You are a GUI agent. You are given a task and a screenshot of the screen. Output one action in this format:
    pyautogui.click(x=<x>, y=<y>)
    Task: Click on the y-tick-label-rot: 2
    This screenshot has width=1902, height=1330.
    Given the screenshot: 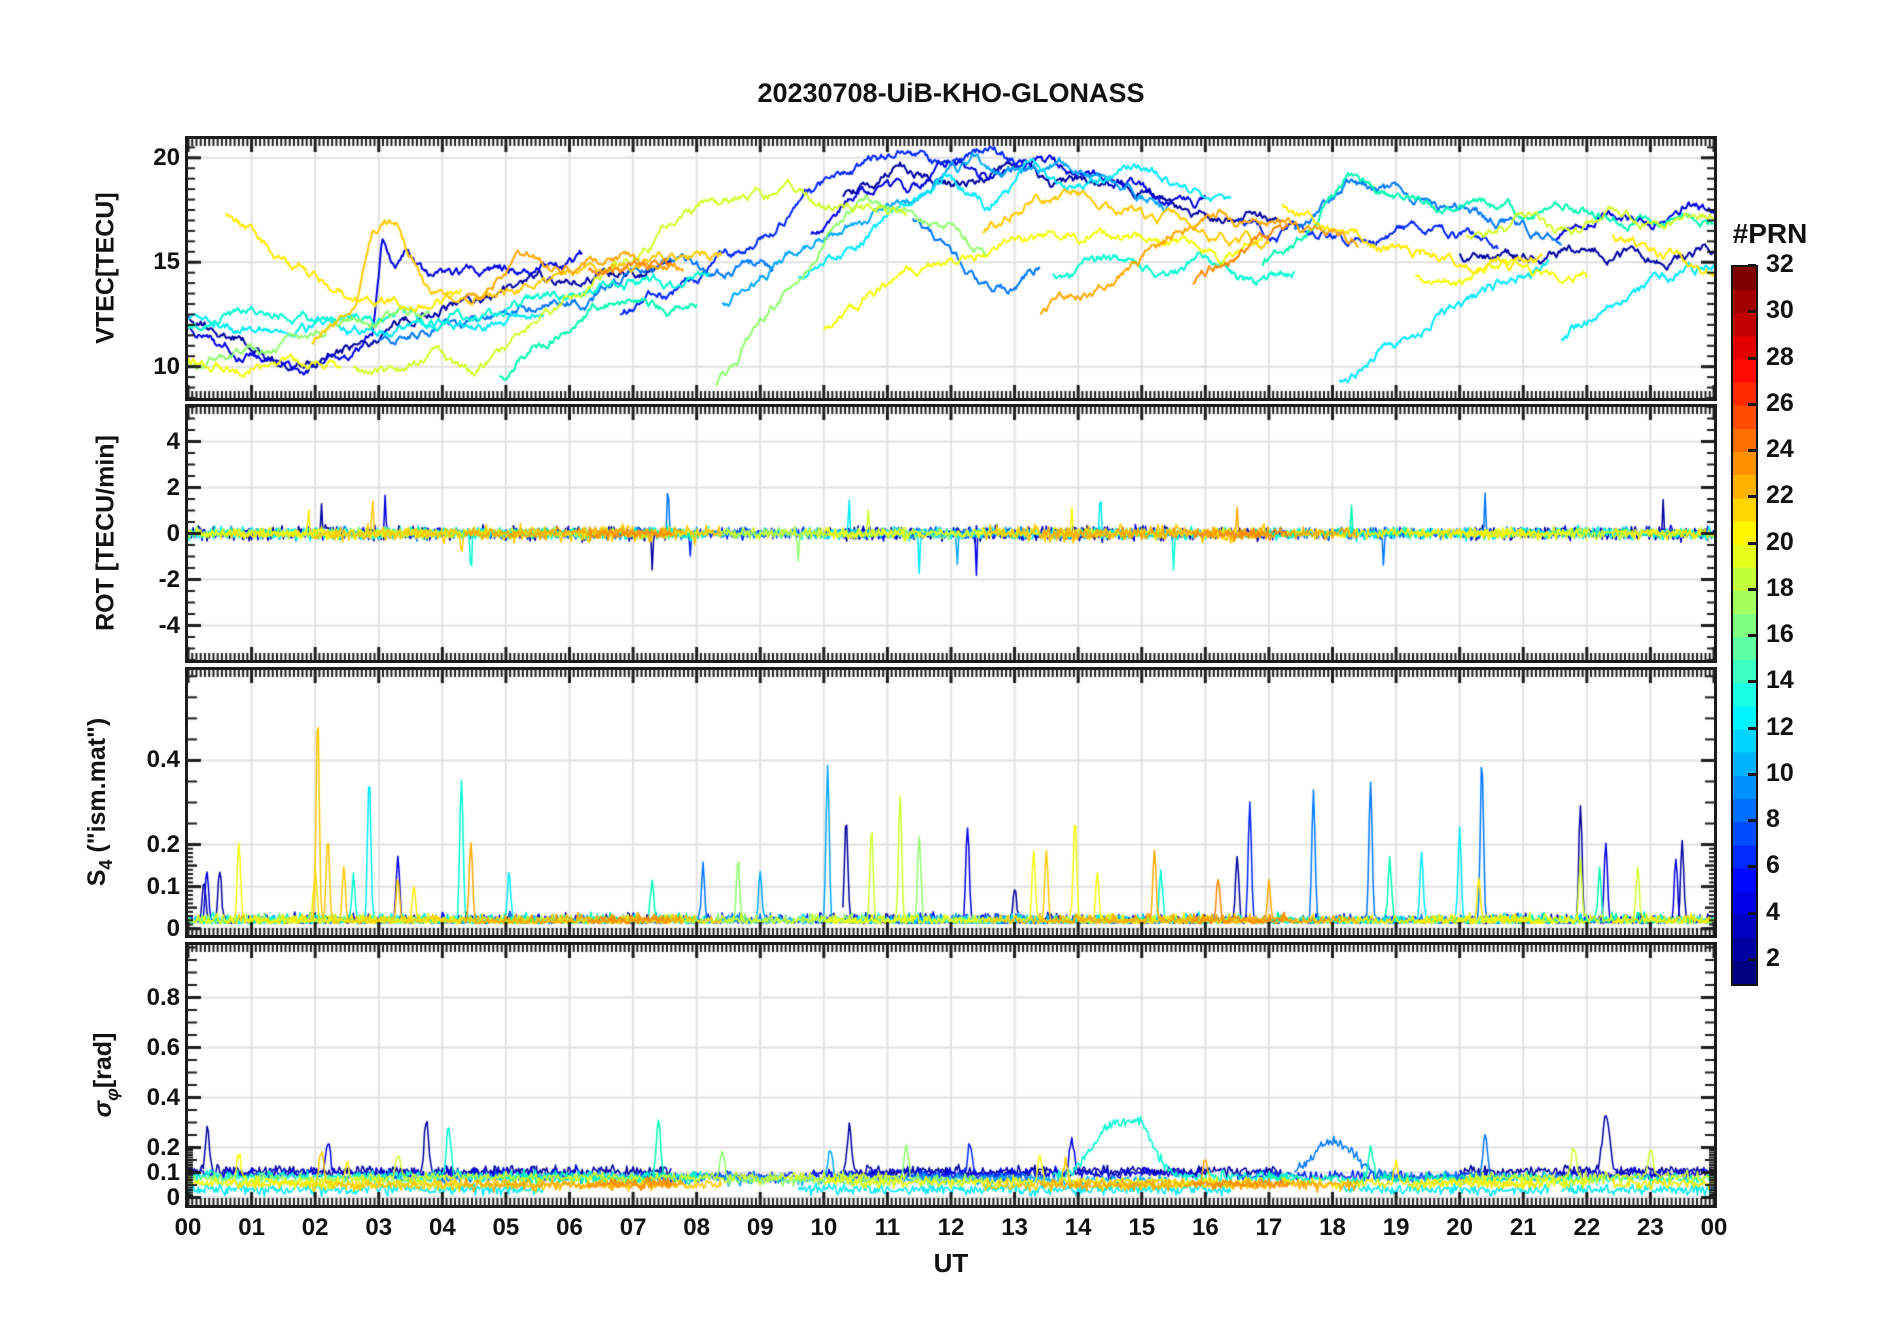 What is the action you would take?
    pyautogui.click(x=173, y=487)
    